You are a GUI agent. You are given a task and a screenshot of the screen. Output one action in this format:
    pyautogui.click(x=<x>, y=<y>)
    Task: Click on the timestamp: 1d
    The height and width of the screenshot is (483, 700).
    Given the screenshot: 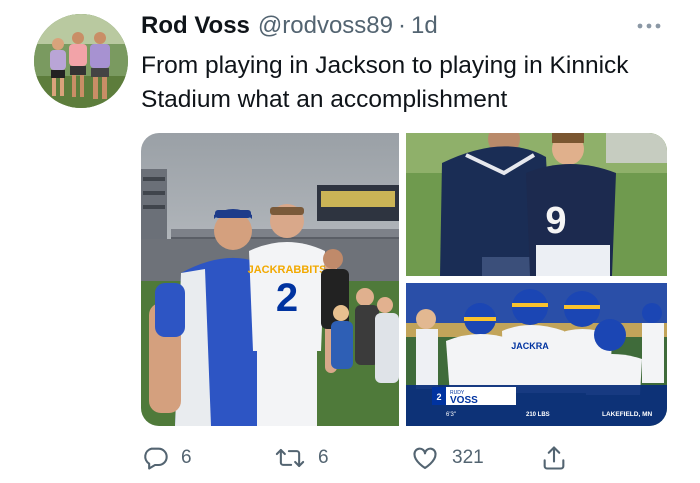 What is the action you would take?
    pyautogui.click(x=424, y=26)
    